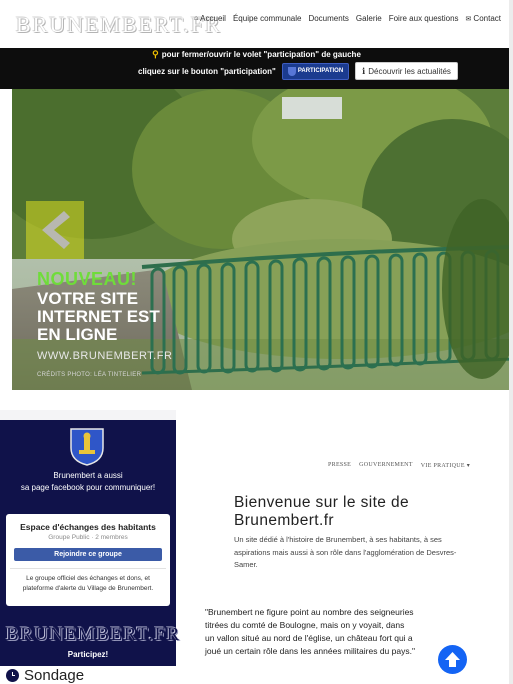 This screenshot has width=513, height=684. I want to click on arrow-up-icon, so click(452, 659).